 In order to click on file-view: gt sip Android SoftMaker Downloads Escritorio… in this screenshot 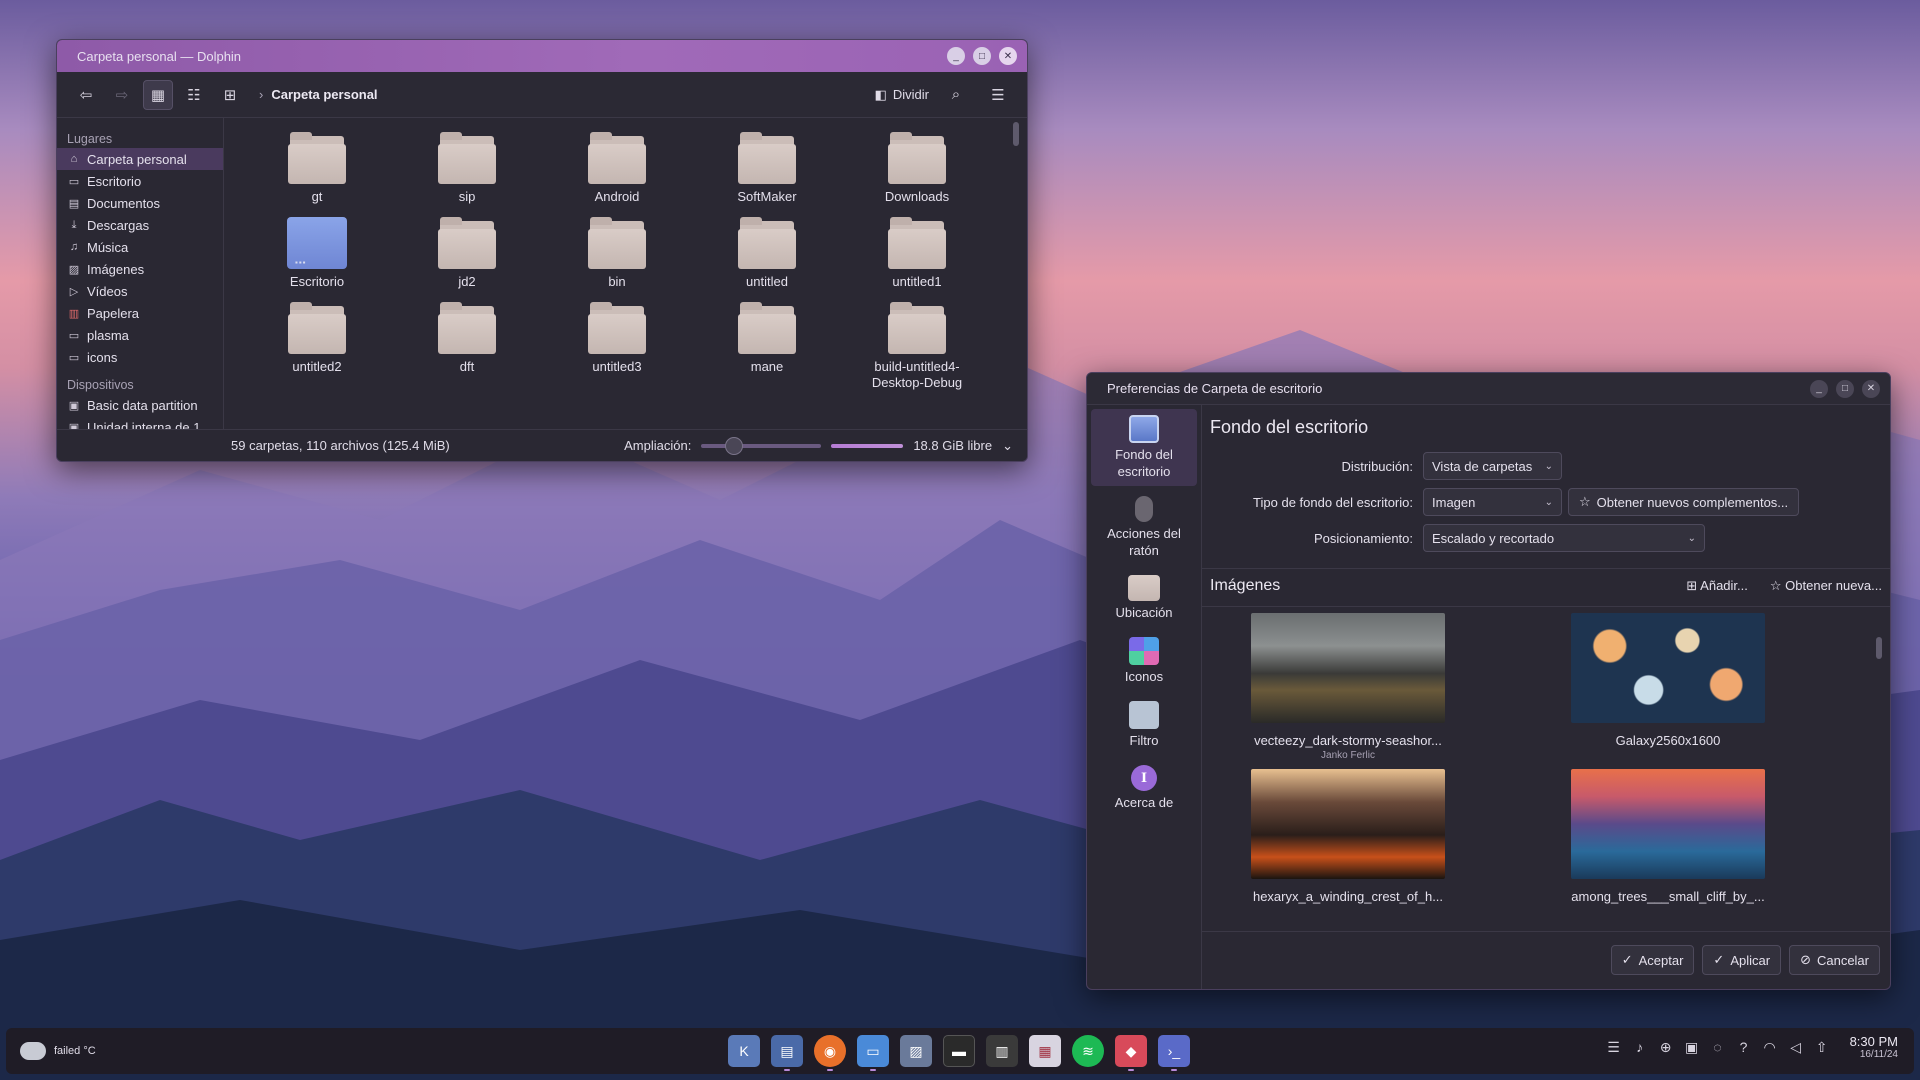, I will do `click(625, 273)`.